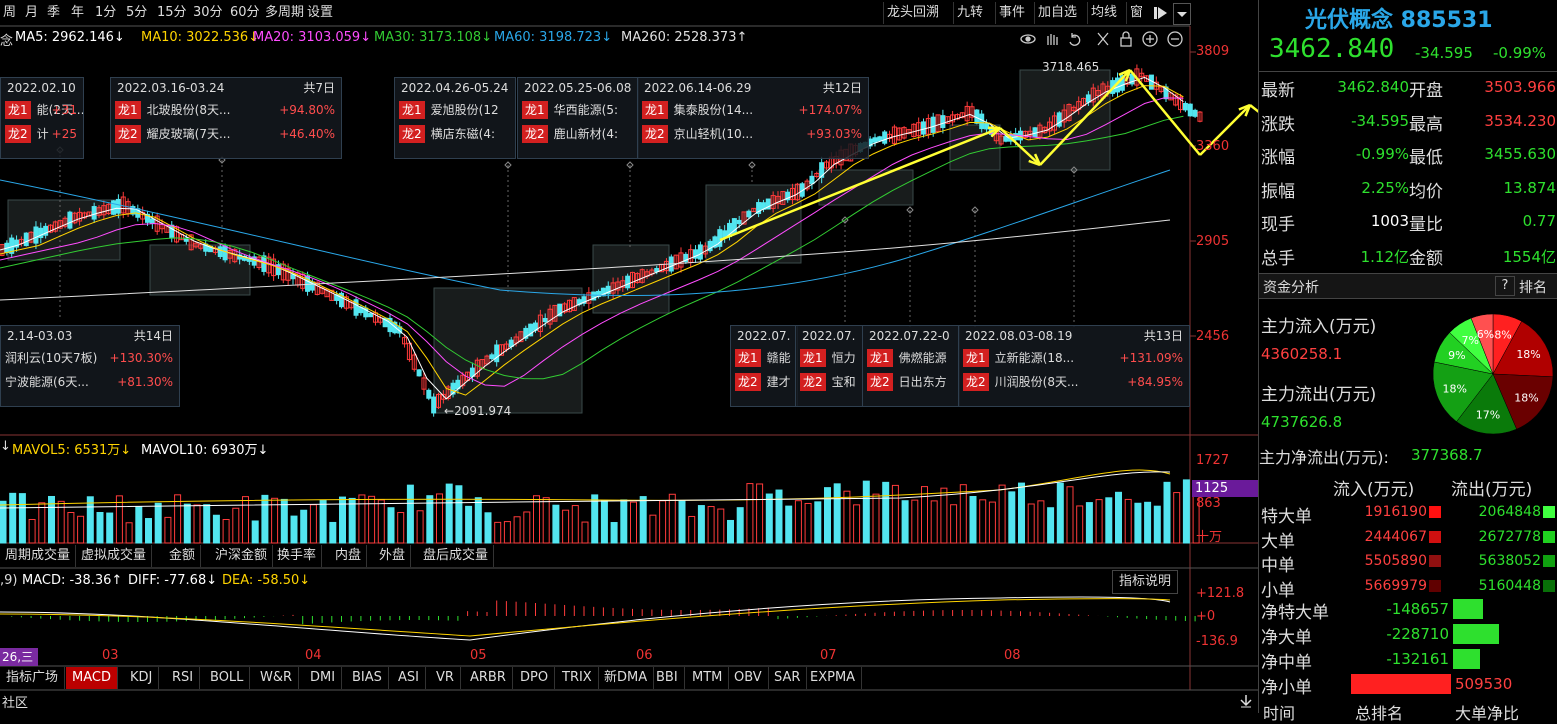 The image size is (1557, 724). I want to click on indicator-tab-5: W&R, so click(277, 678).